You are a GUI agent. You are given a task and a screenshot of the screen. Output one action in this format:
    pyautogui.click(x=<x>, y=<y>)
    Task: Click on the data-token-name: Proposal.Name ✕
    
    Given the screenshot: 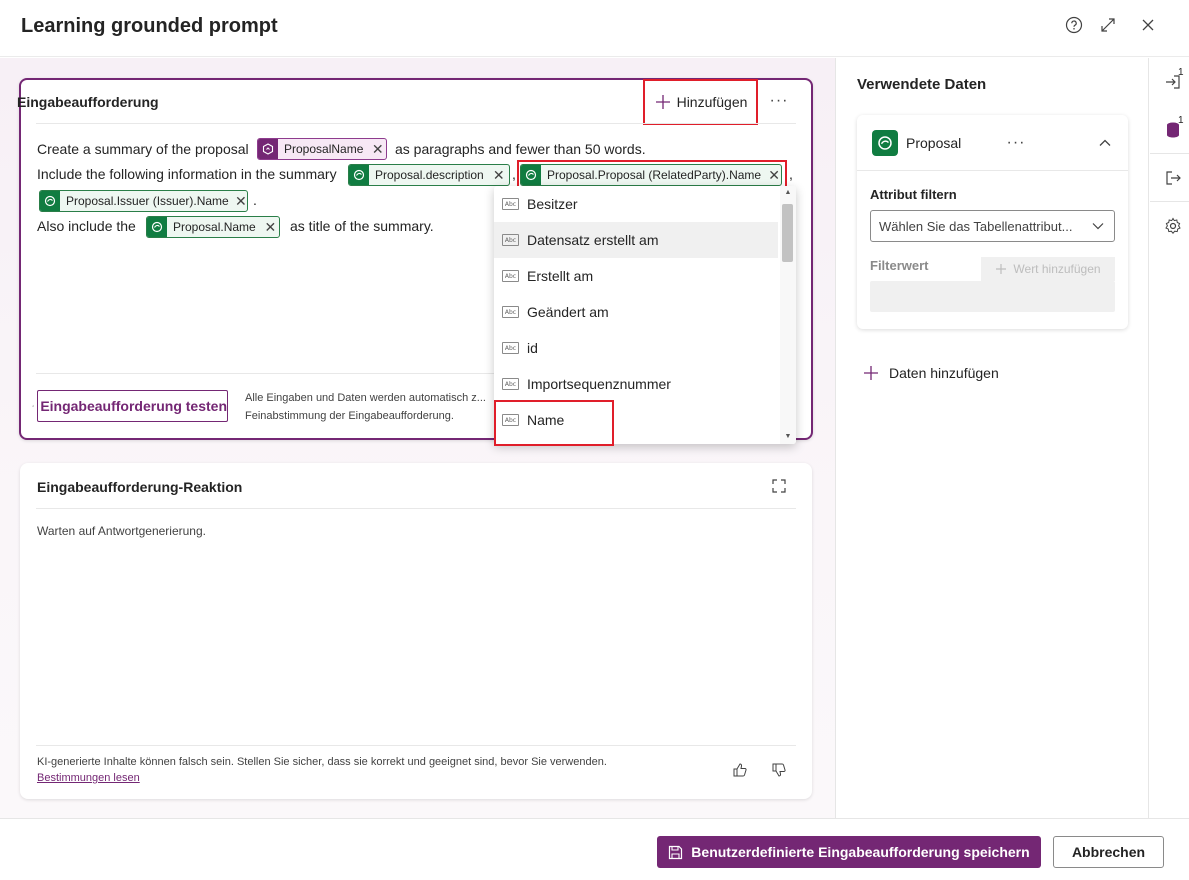 What is the action you would take?
    pyautogui.click(x=213, y=227)
    